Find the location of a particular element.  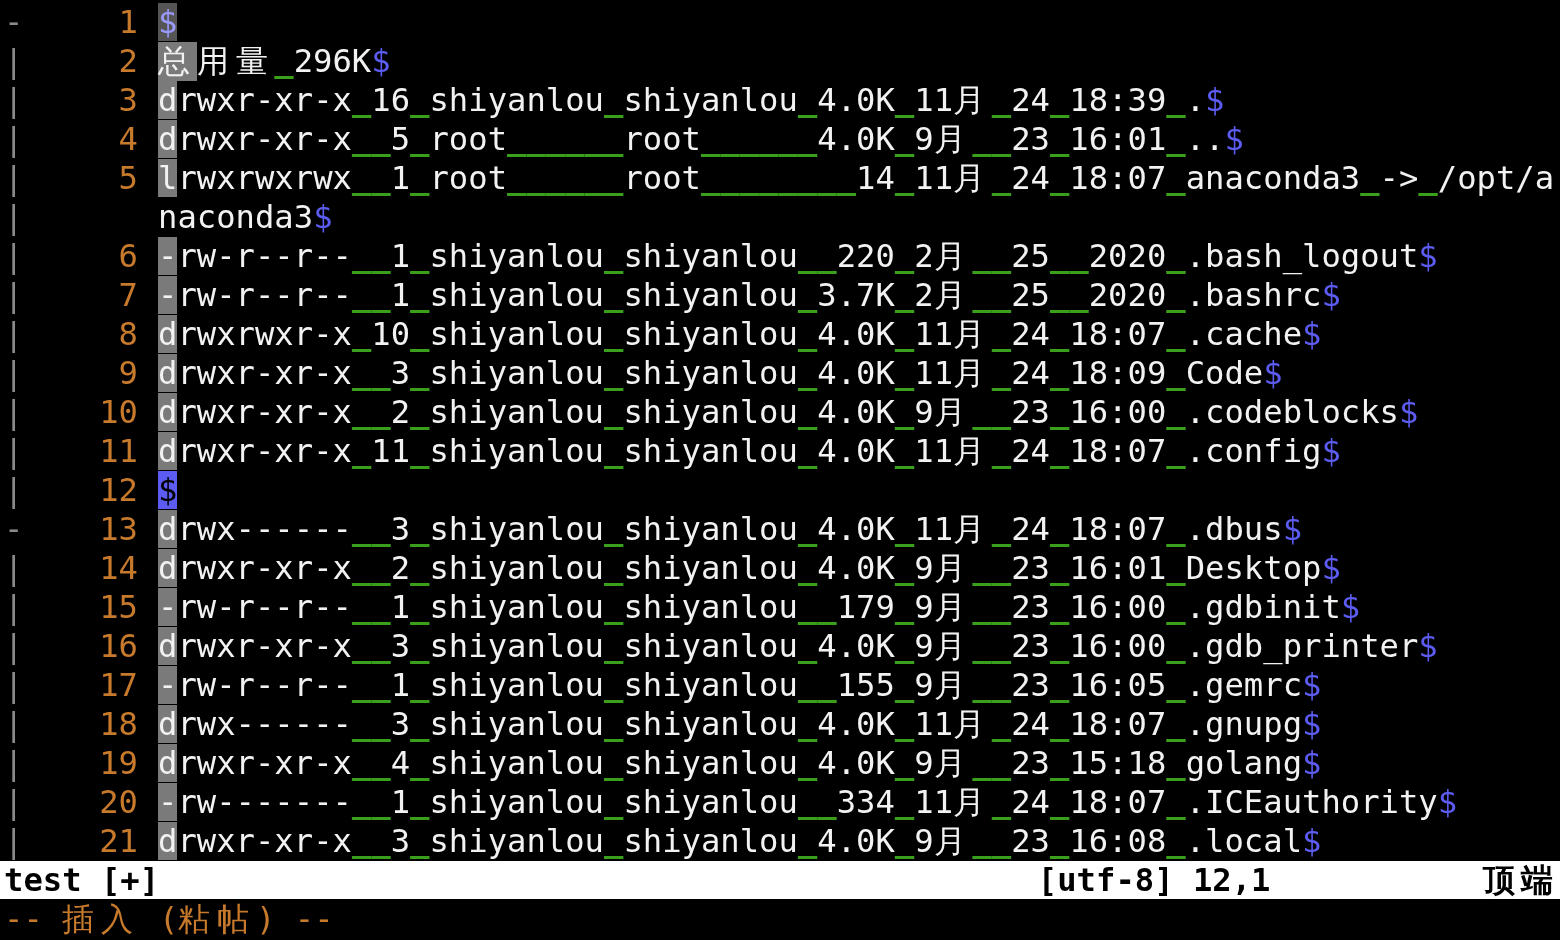

line-number: 1 is located at coordinates (127, 22).